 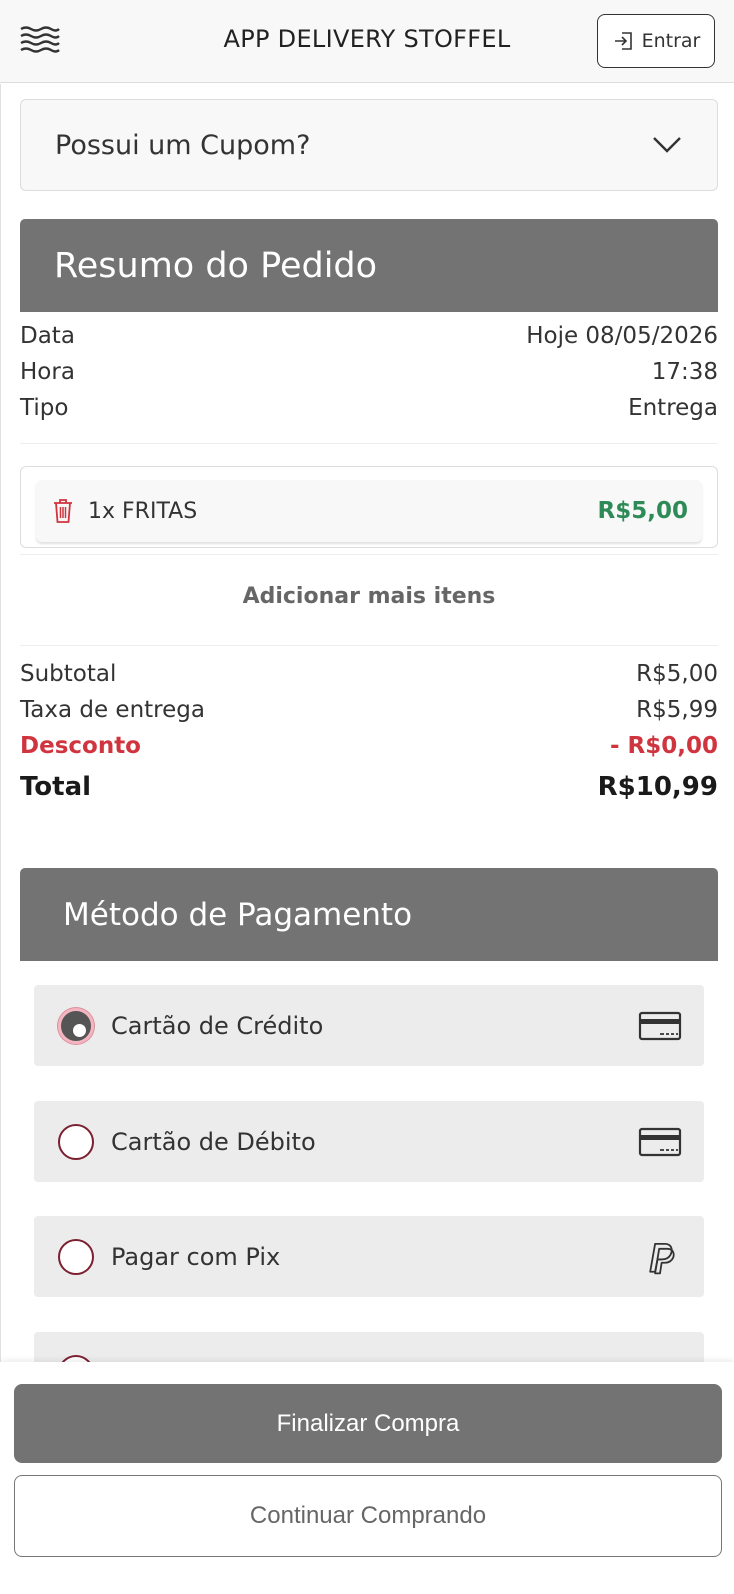 I want to click on summary-row-label: Tipo, so click(x=44, y=408).